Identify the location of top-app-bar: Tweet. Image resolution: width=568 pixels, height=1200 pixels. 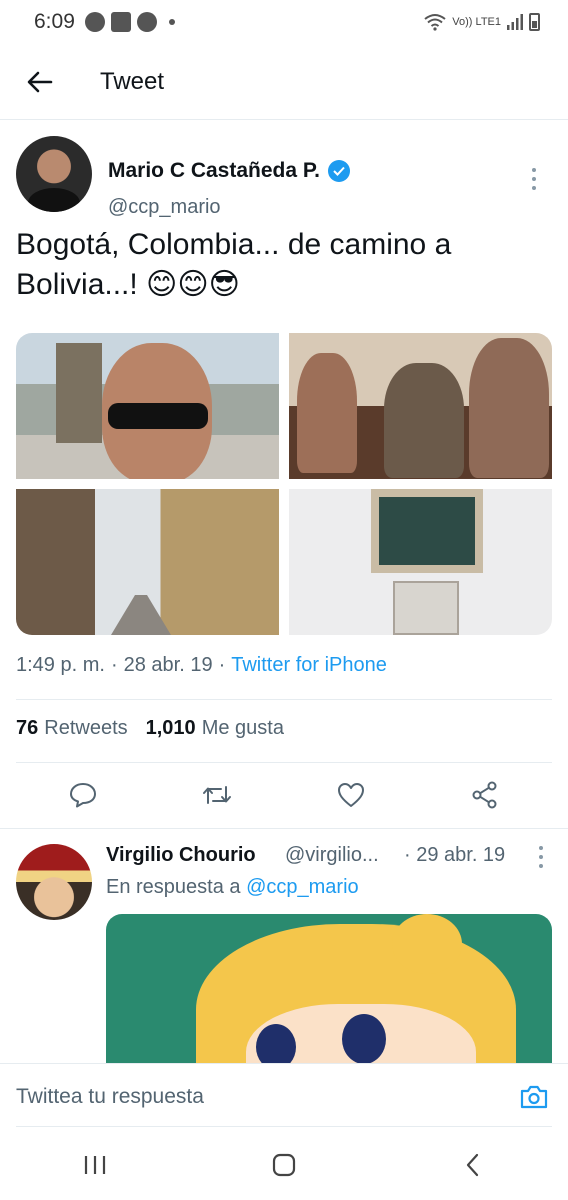
(284, 82).